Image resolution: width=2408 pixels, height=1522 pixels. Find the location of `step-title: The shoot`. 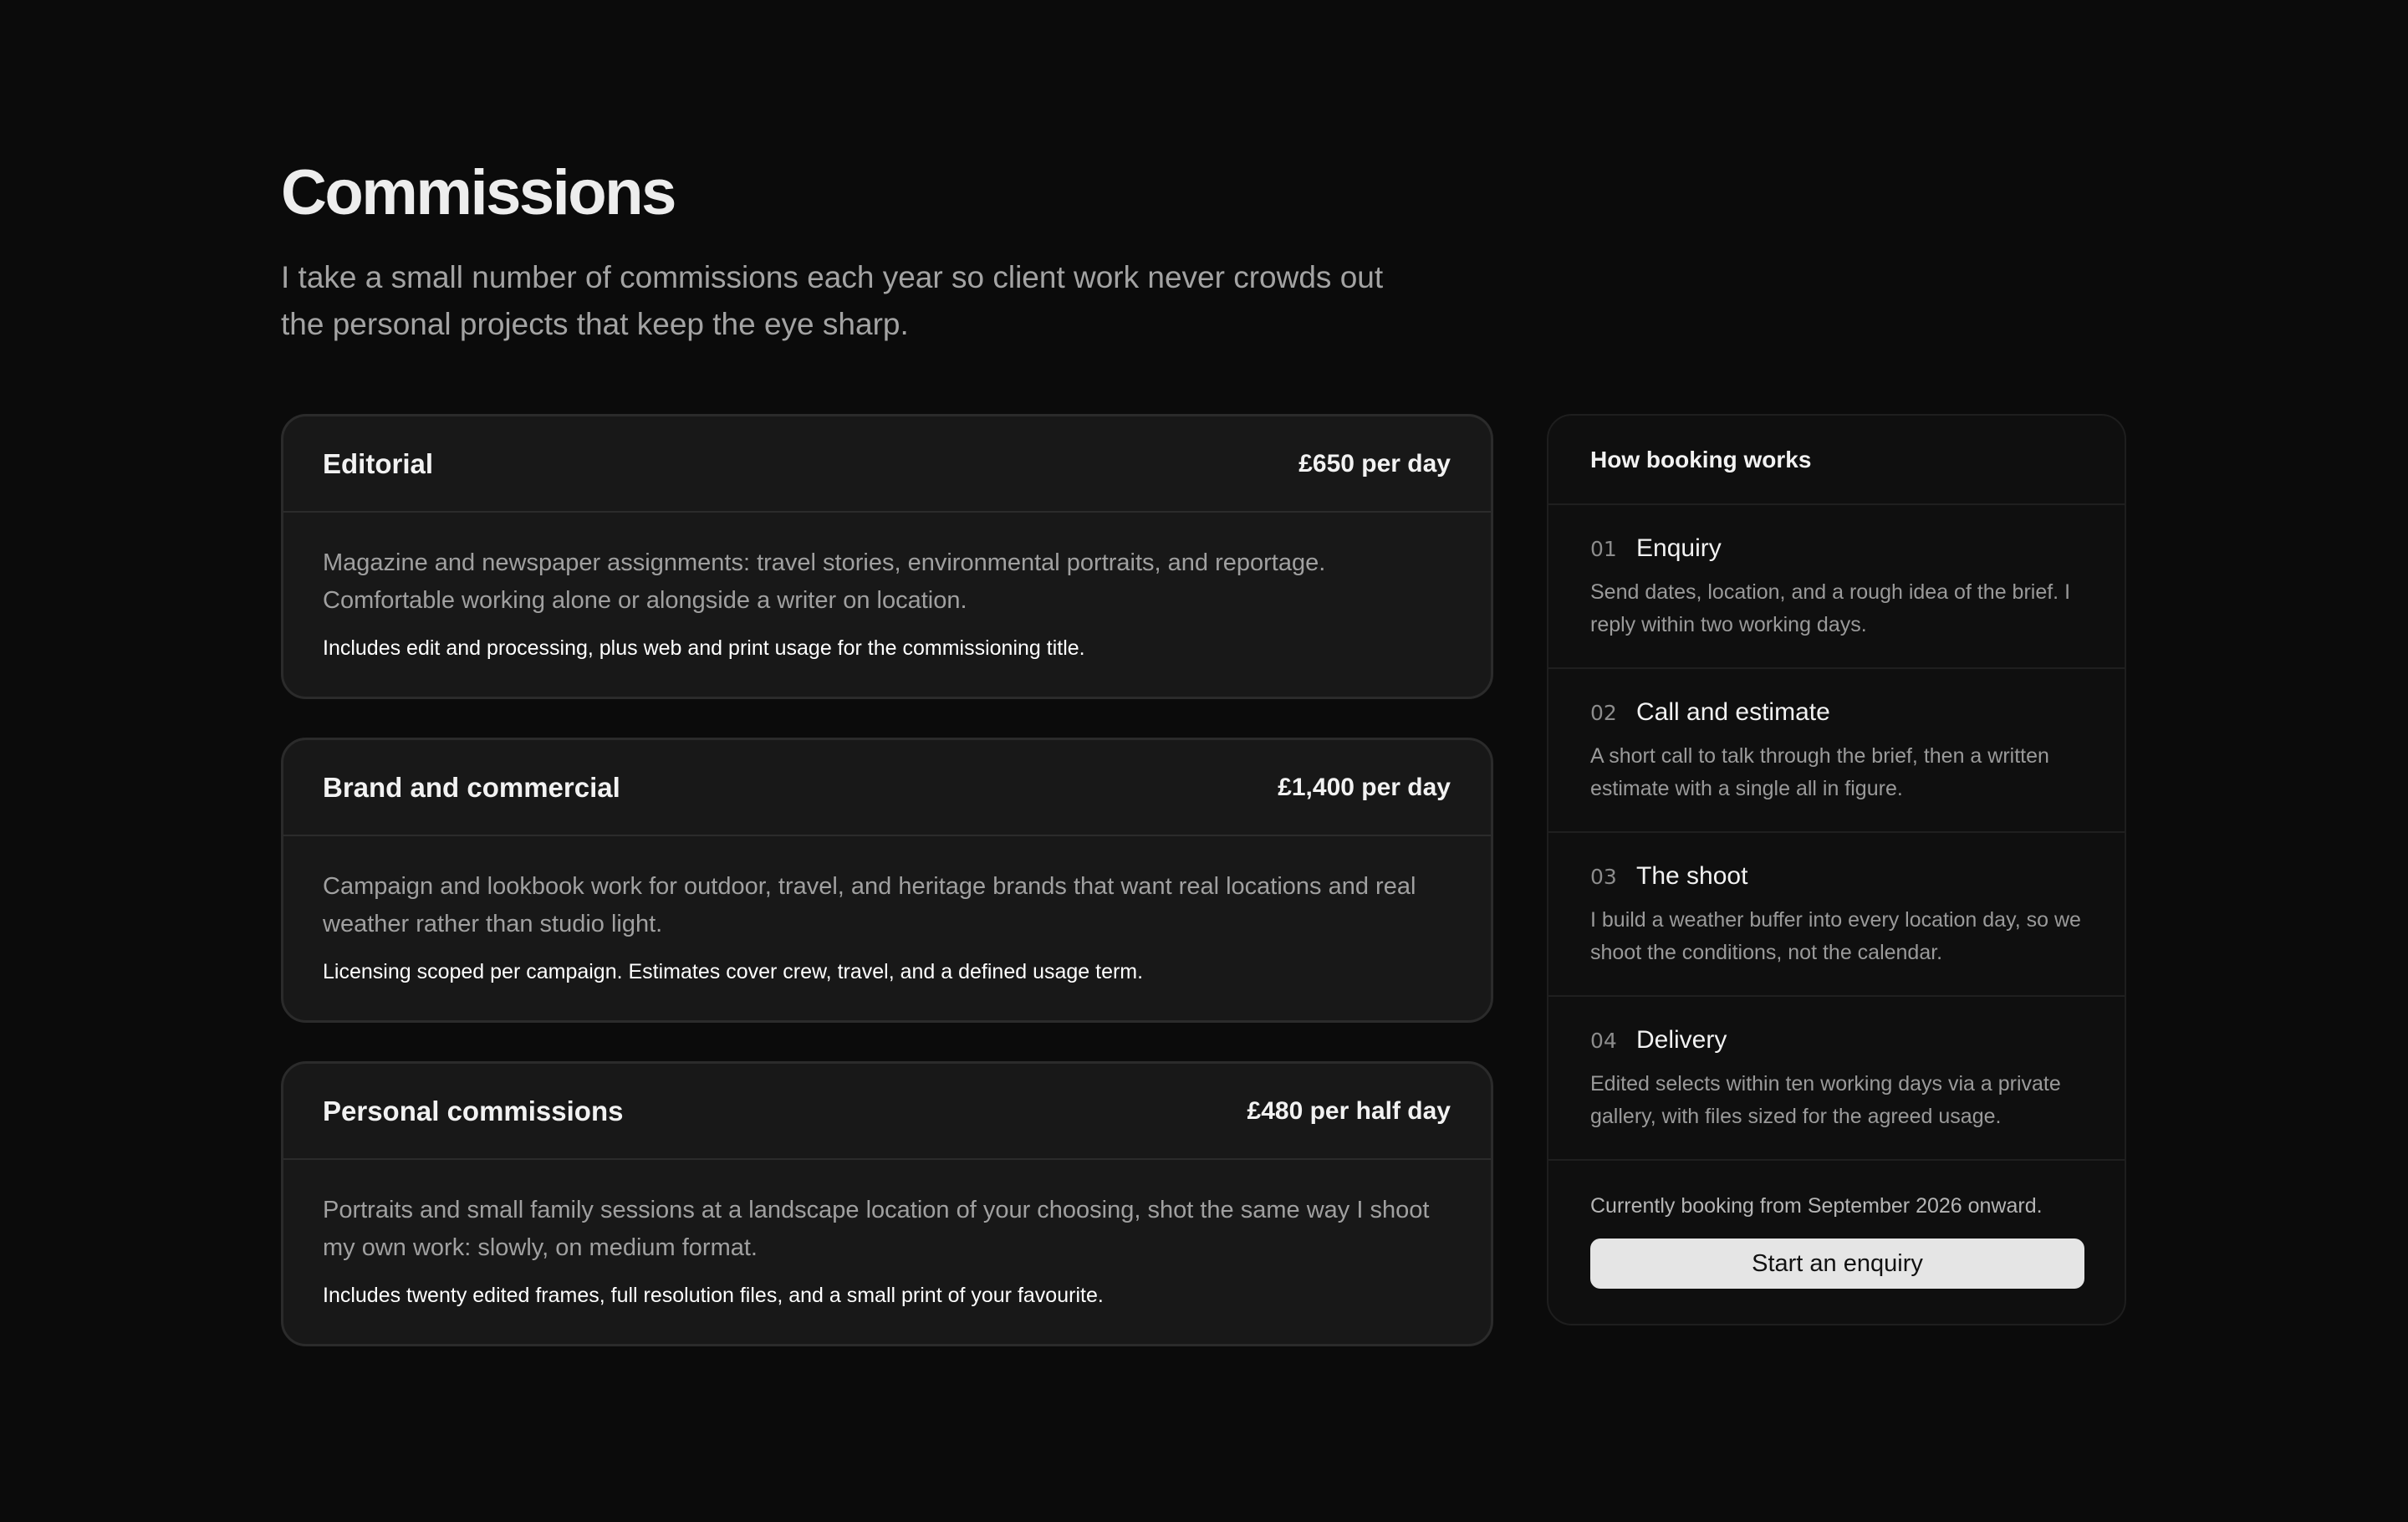

step-title: The shoot is located at coordinates (1692, 876).